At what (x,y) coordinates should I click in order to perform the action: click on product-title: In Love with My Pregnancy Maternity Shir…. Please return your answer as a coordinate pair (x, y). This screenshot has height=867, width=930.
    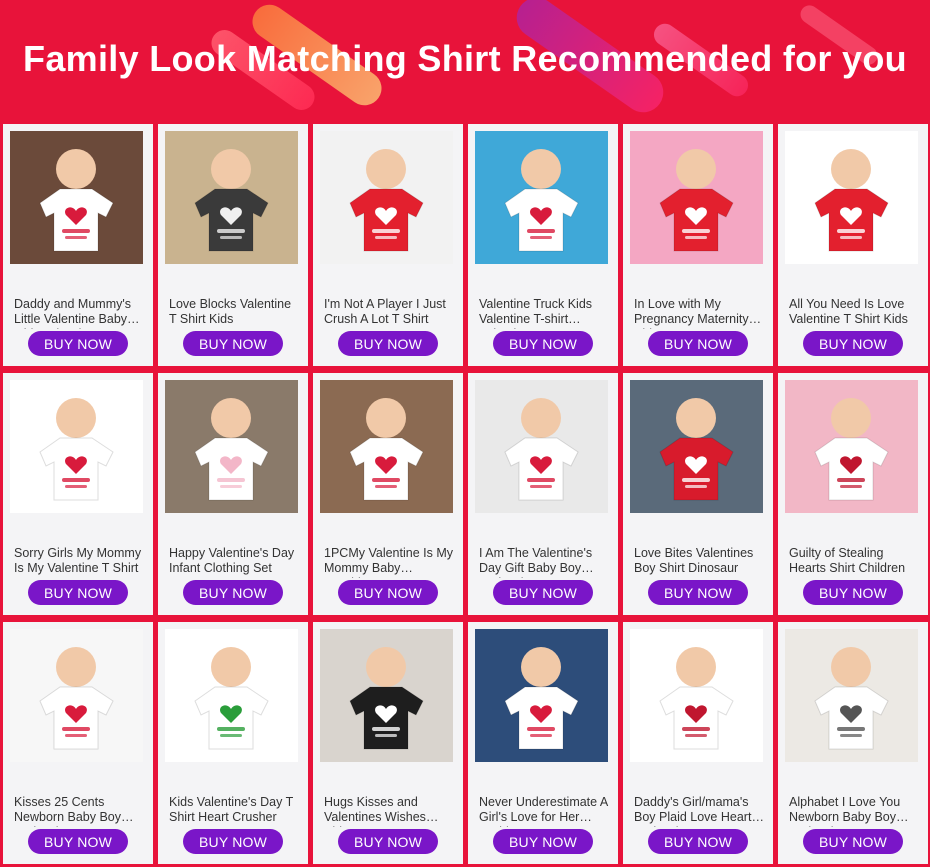
    Looking at the image, I should click on (699, 313).